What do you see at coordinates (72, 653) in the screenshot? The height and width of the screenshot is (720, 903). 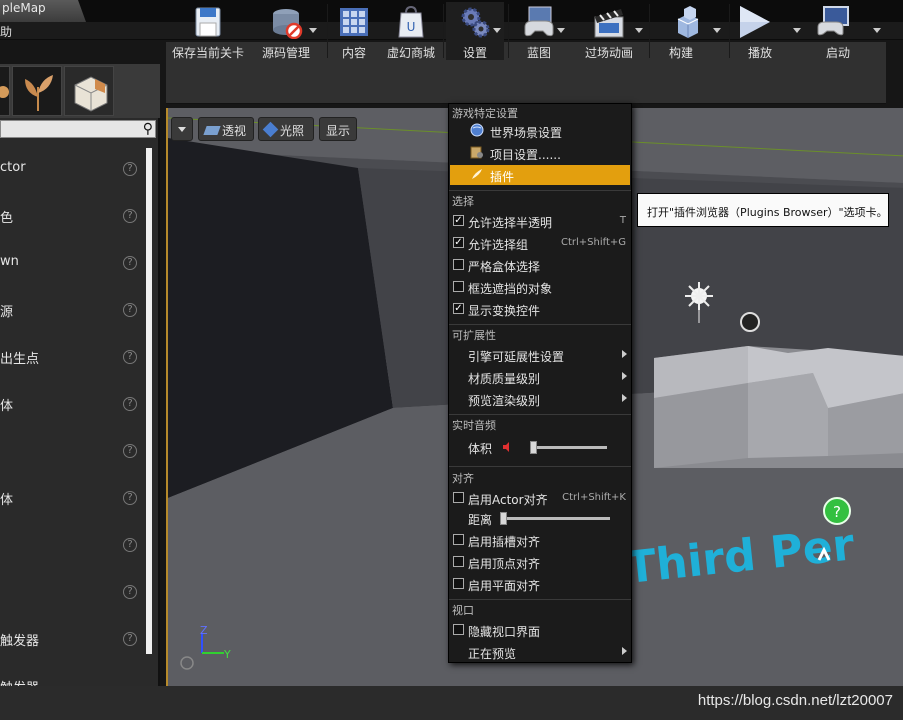 I see `list-item: 触发器?` at bounding box center [72, 653].